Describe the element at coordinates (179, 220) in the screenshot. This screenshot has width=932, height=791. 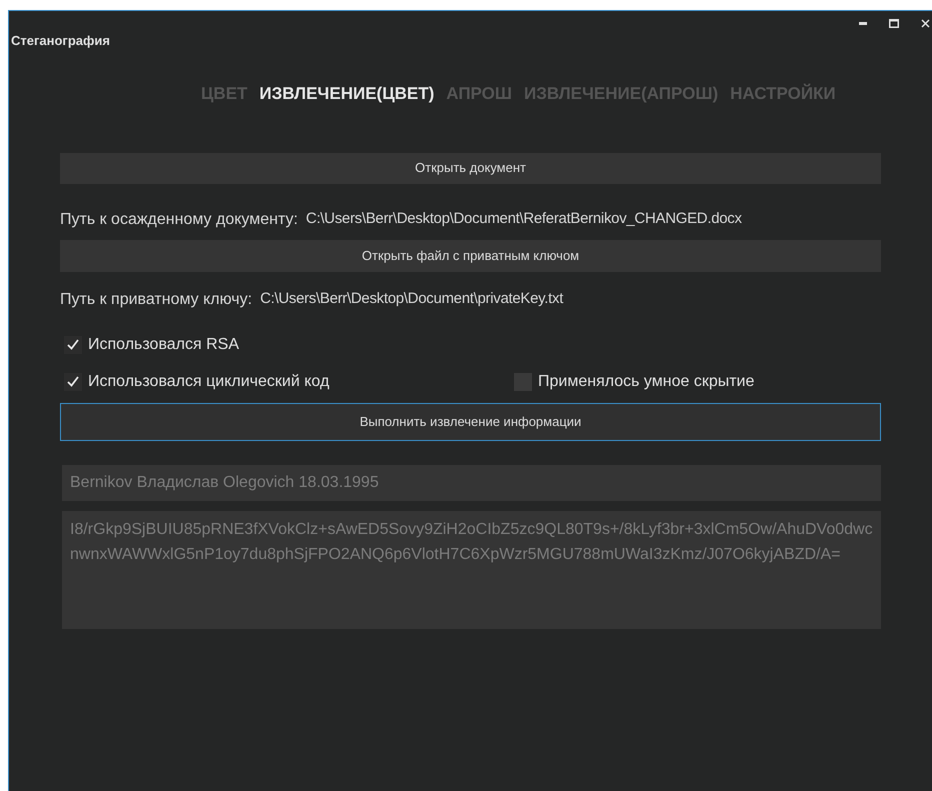
I see `document-path-label: Путь к осажденному документу:` at that location.